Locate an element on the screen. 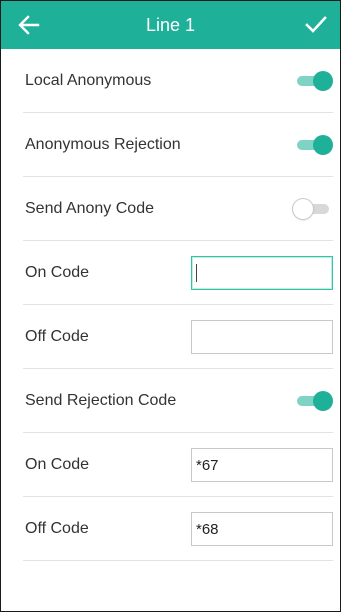 This screenshot has height=612, width=341. send-anony-code-toggle is located at coordinates (313, 209).